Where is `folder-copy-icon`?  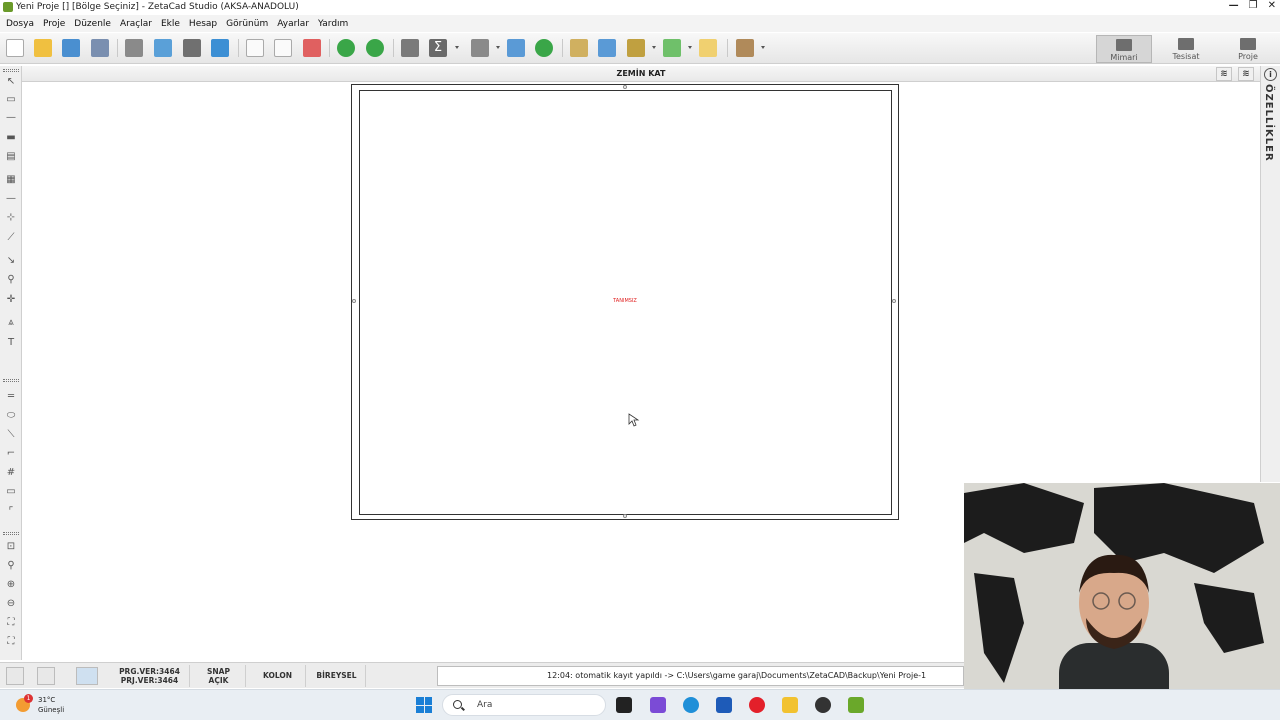
folder-copy-icon is located at coordinates (708, 48).